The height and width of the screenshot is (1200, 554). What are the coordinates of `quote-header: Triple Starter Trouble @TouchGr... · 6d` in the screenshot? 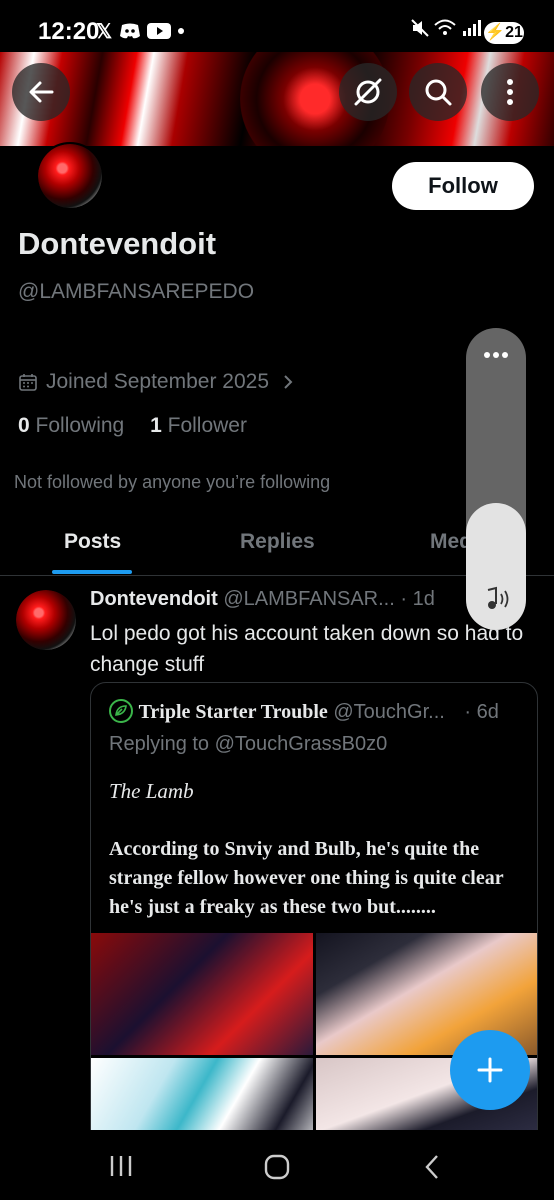 It's located at (304, 711).